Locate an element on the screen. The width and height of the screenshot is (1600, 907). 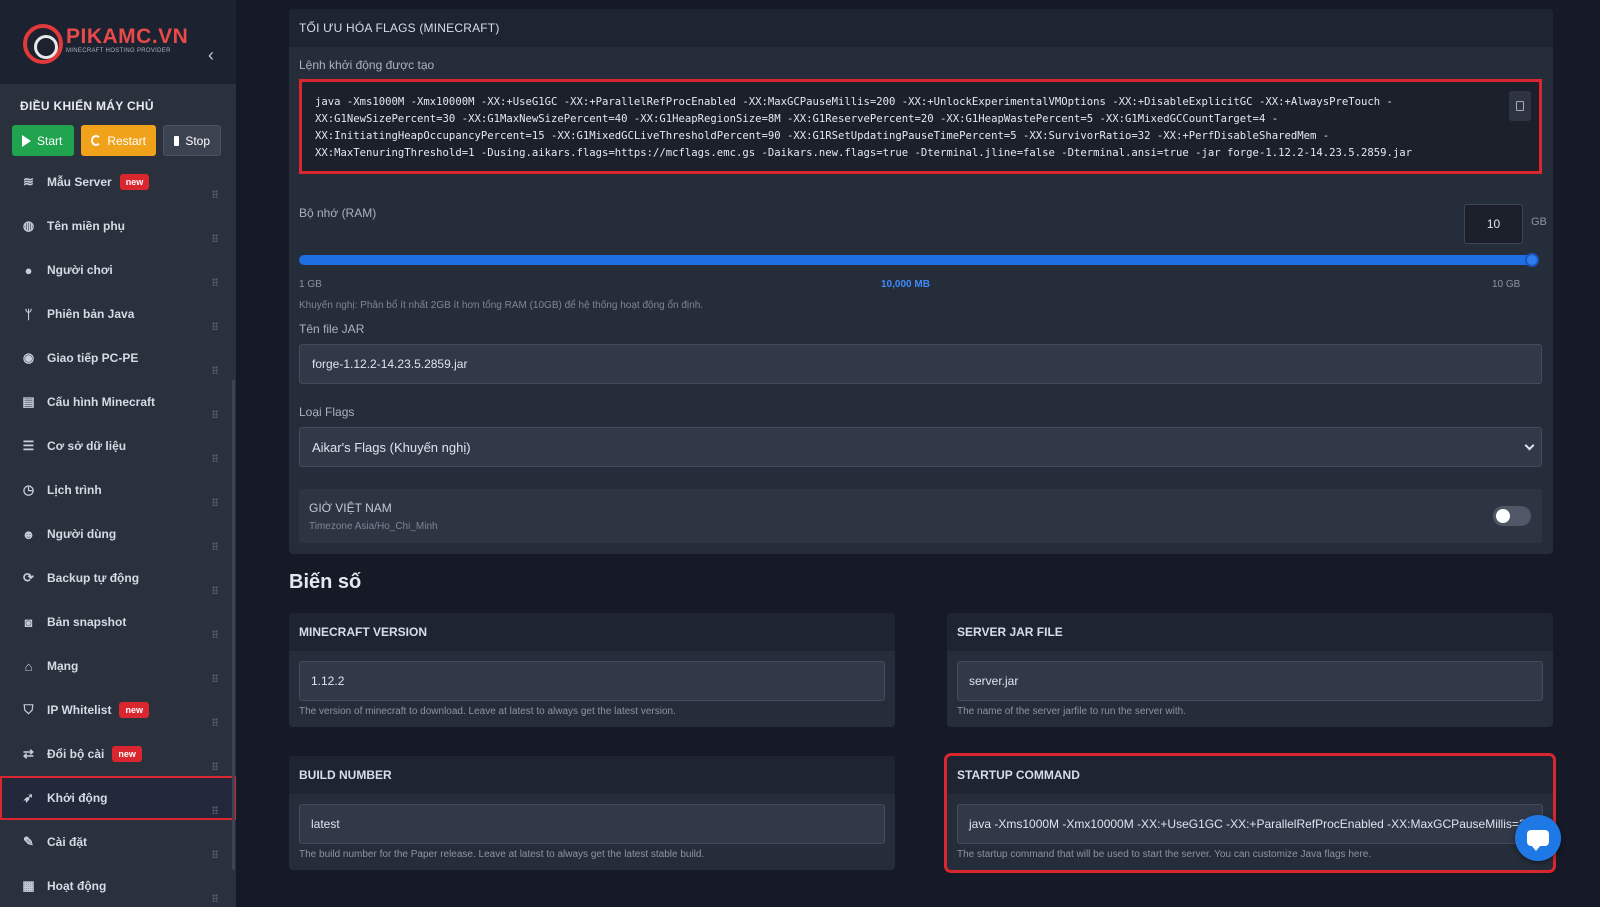
shield-icon: ⛉ is located at coordinates (28, 709).